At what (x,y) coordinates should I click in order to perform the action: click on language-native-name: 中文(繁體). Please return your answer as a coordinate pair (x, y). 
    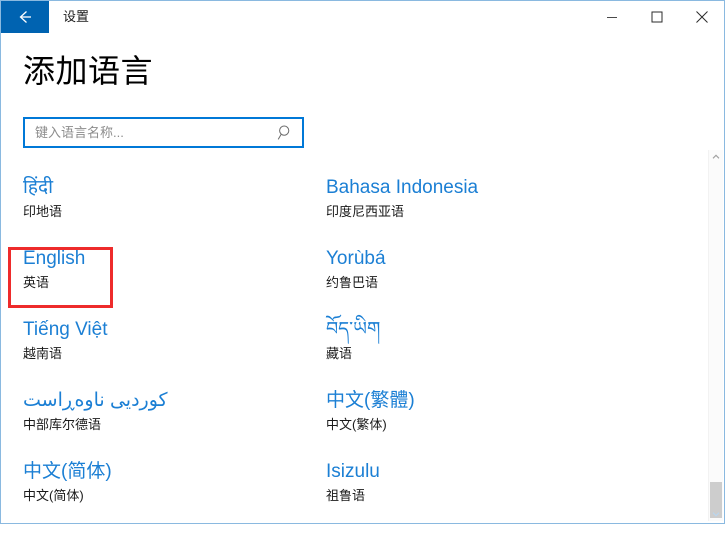
    Looking at the image, I should click on (370, 400).